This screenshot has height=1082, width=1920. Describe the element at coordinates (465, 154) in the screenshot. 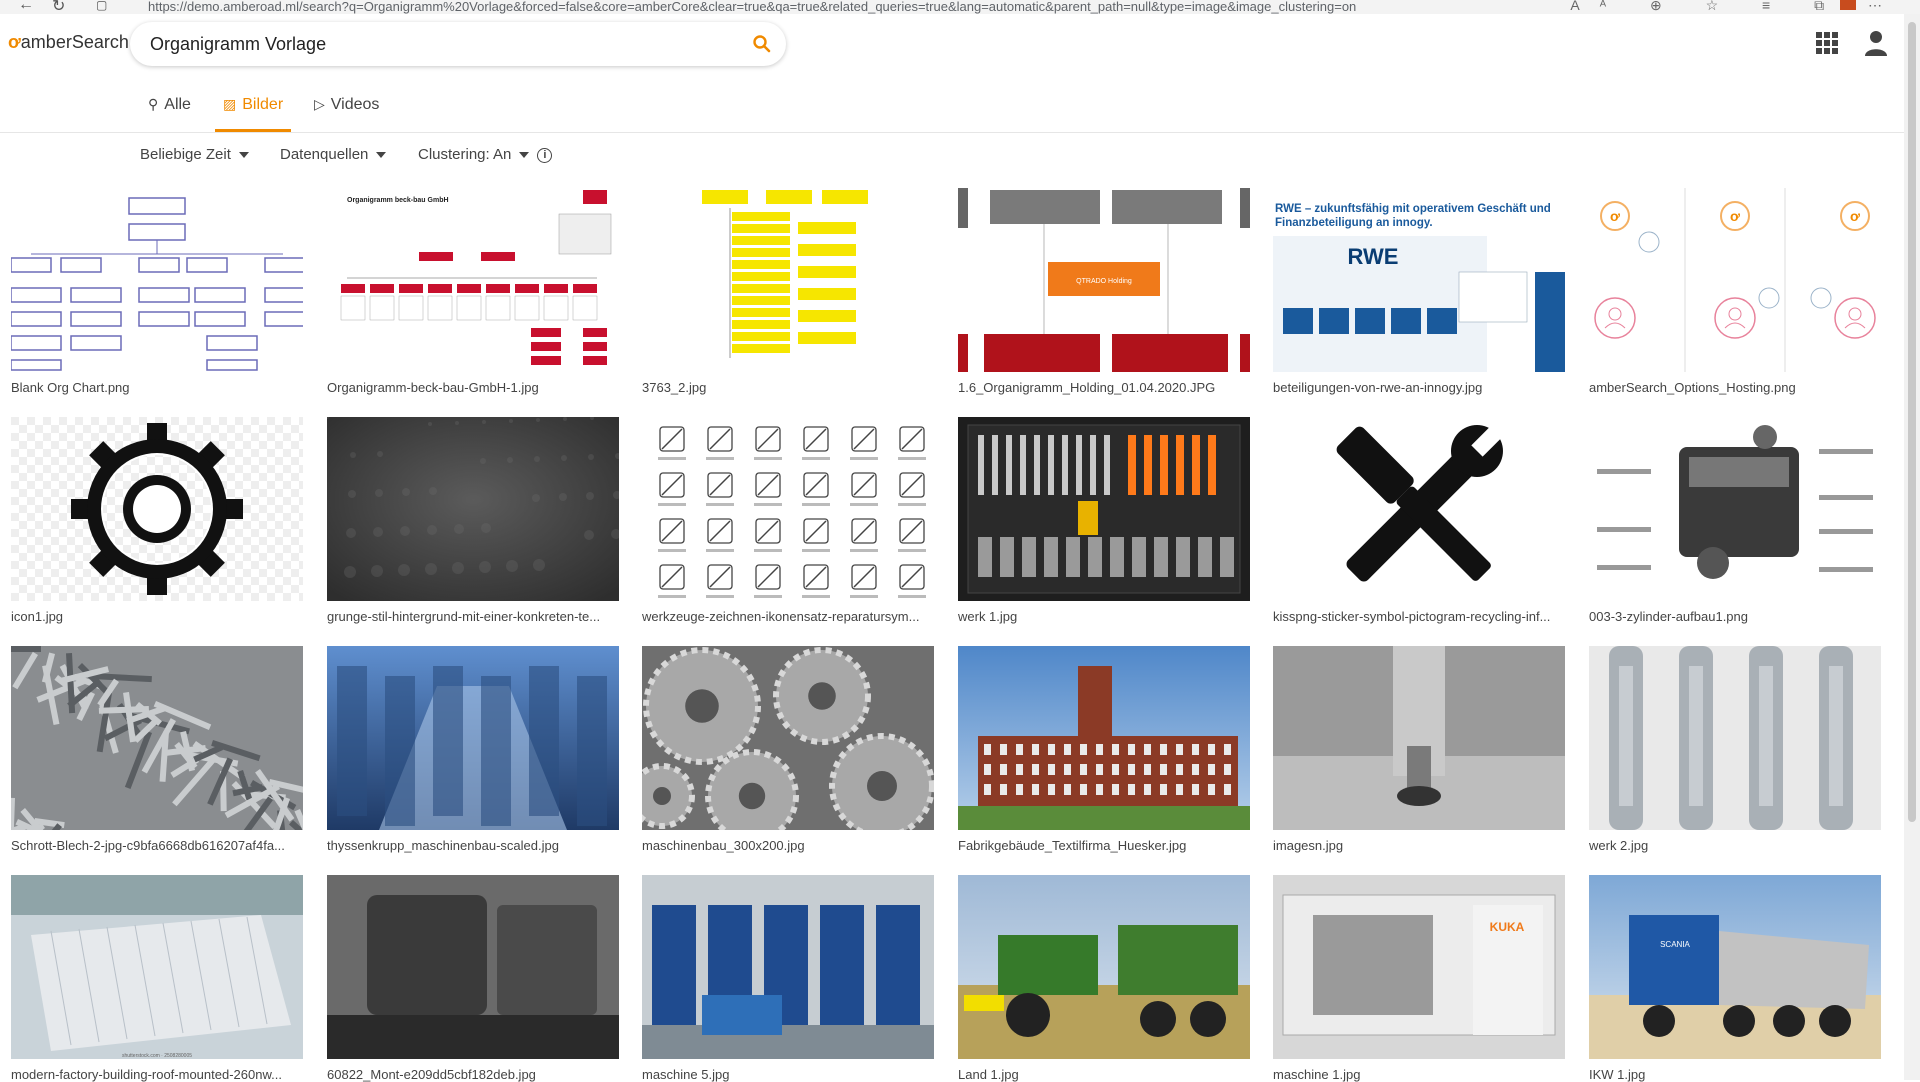

I see `clustering-filter-label: Clustering: An` at that location.